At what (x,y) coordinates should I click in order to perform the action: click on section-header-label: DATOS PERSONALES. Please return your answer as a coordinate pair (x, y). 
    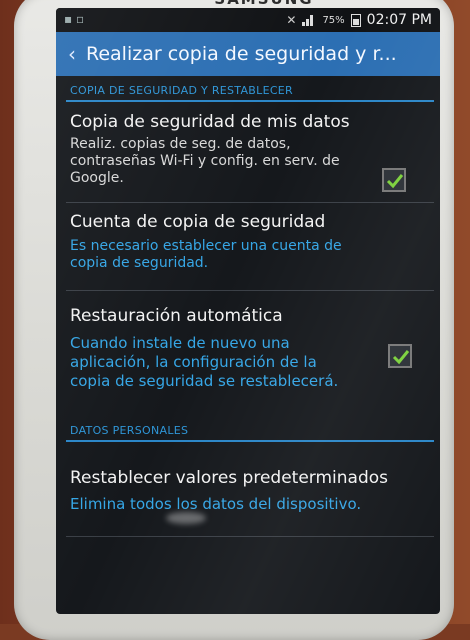
    Looking at the image, I should click on (129, 430).